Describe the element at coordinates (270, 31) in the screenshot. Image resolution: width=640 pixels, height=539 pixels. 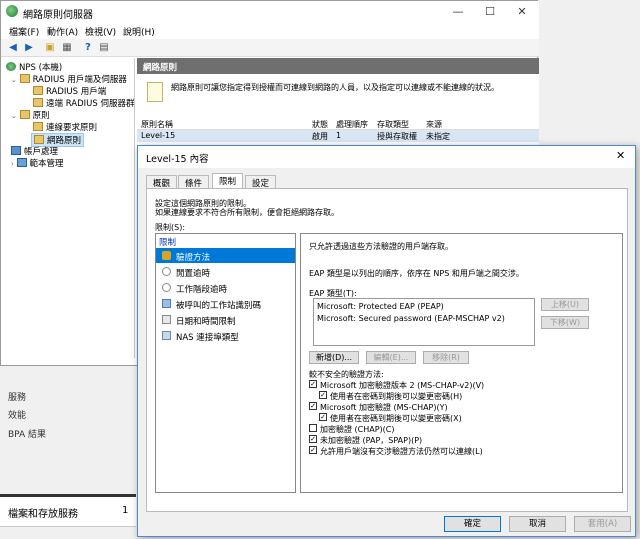
I see `menu-bar: 檔案(F) 動作(A) 檢視(V) 說明(H)` at that location.